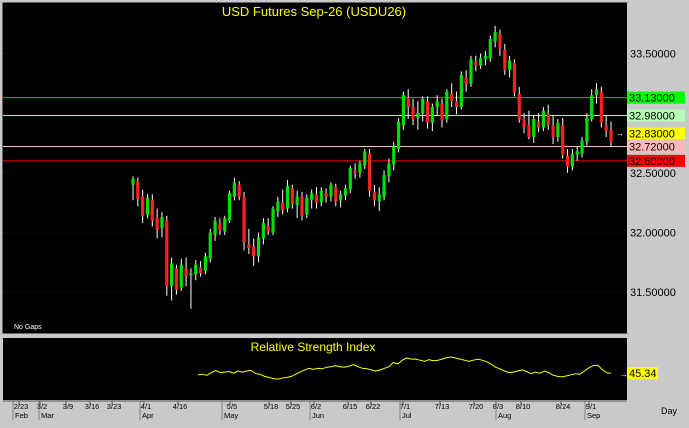 The width and height of the screenshot is (689, 428). What do you see at coordinates (114, 406) in the screenshot?
I see `date-tick-label: 3/23` at bounding box center [114, 406].